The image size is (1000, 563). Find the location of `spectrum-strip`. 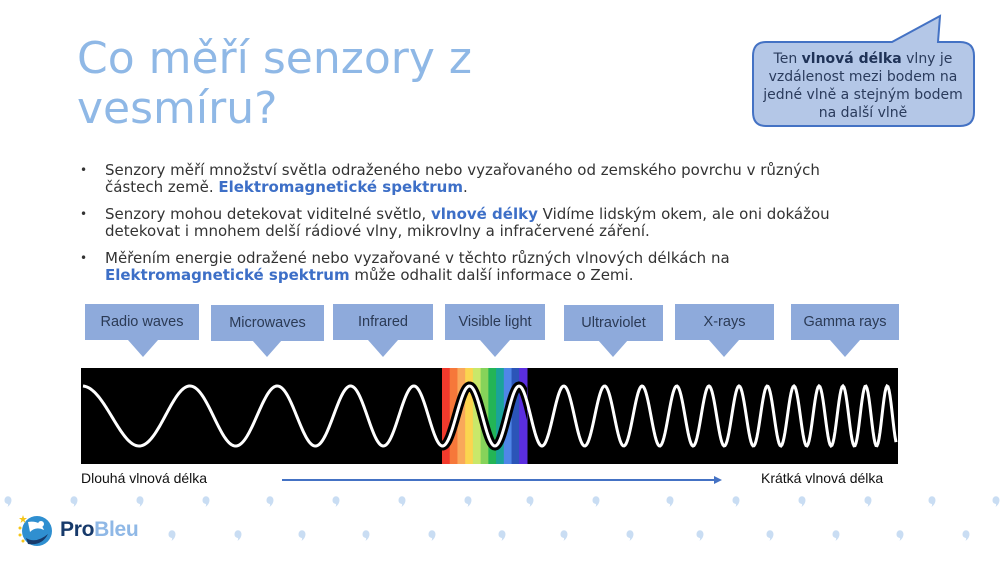

spectrum-strip is located at coordinates (489, 416).